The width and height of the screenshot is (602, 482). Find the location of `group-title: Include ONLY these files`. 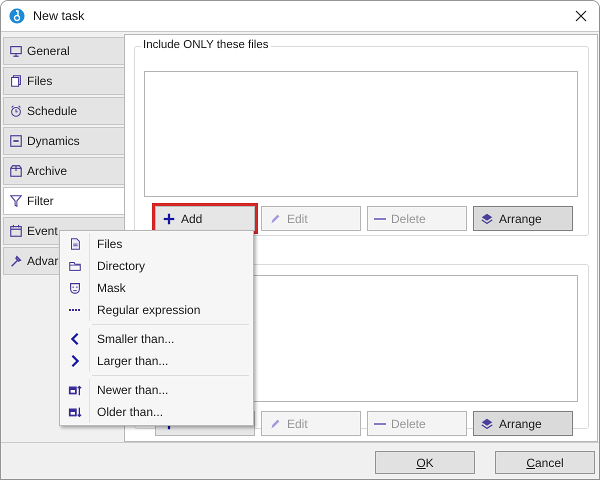

group-title: Include ONLY these files is located at coordinates (206, 45).